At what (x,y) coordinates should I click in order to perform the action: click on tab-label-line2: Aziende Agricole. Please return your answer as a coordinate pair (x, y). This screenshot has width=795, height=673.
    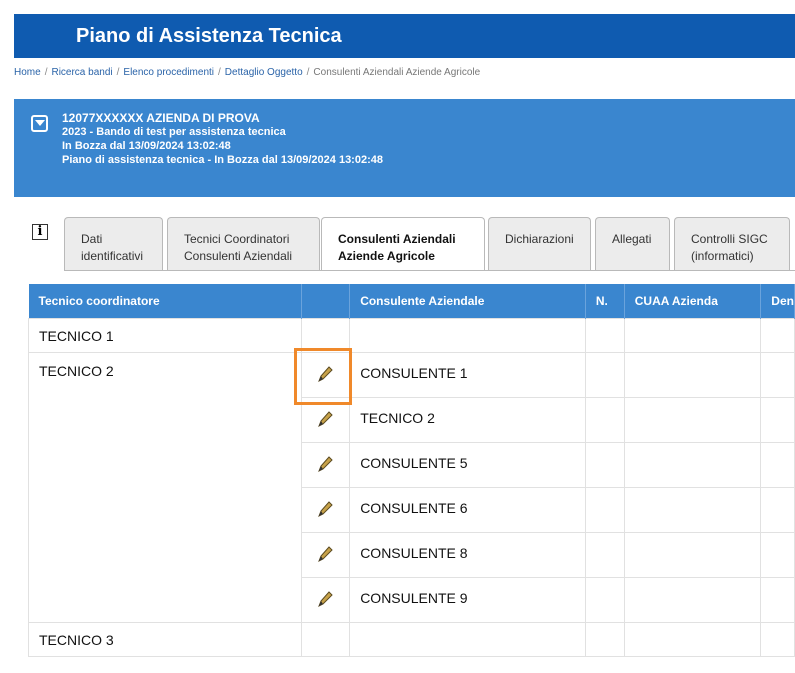
    Looking at the image, I should click on (386, 256).